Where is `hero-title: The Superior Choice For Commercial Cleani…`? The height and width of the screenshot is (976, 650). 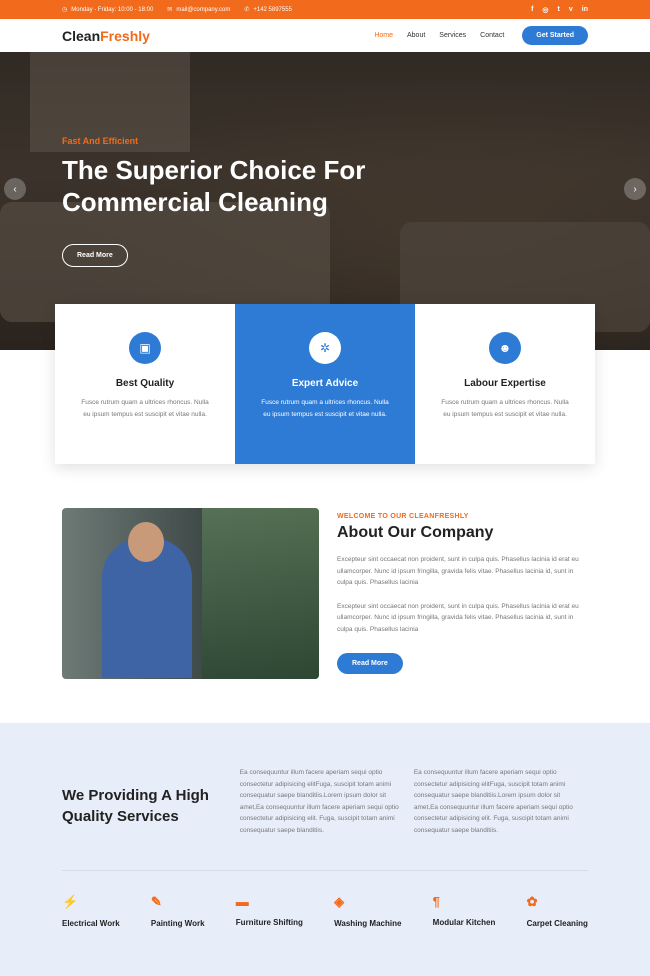 hero-title: The Superior Choice For Commercial Cleani… is located at coordinates (213, 186).